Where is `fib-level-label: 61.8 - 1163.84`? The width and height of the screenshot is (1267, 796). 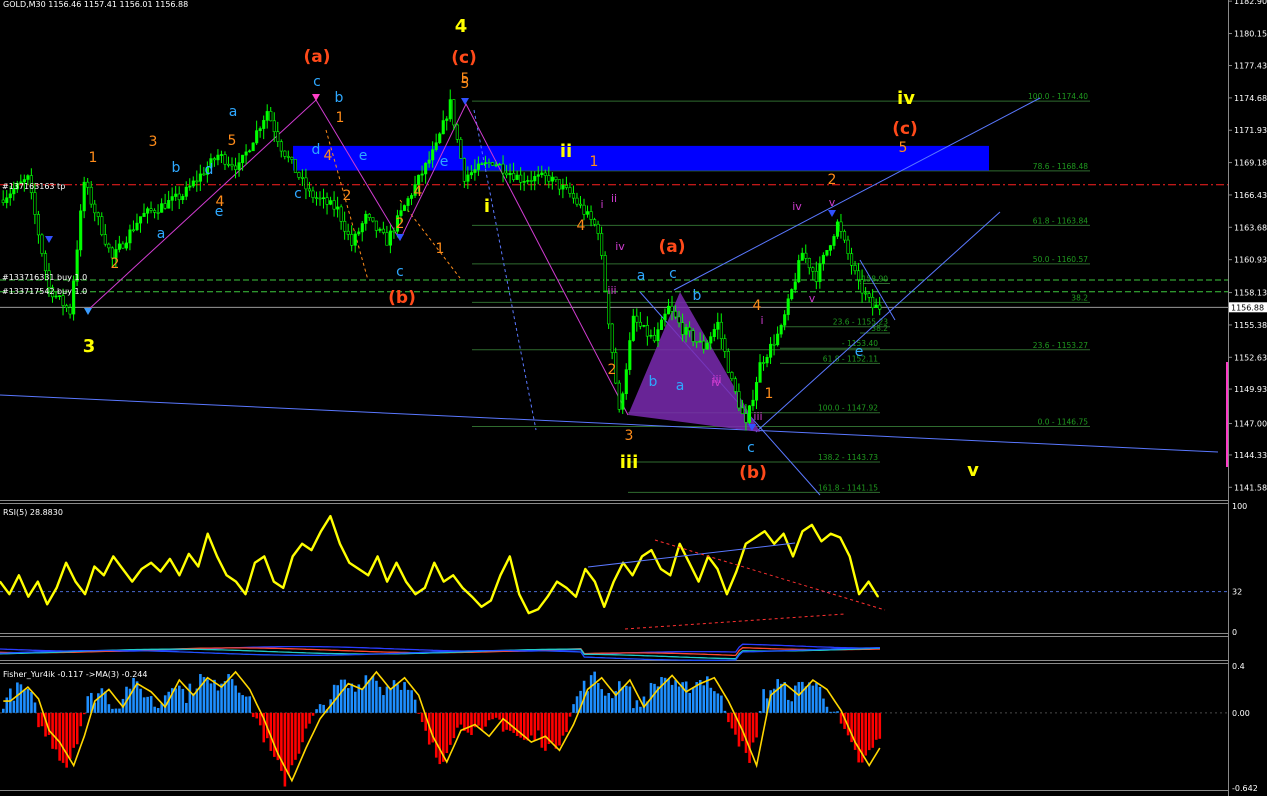
fib-level-label: 61.8 - 1163.84 is located at coordinates (1060, 220).